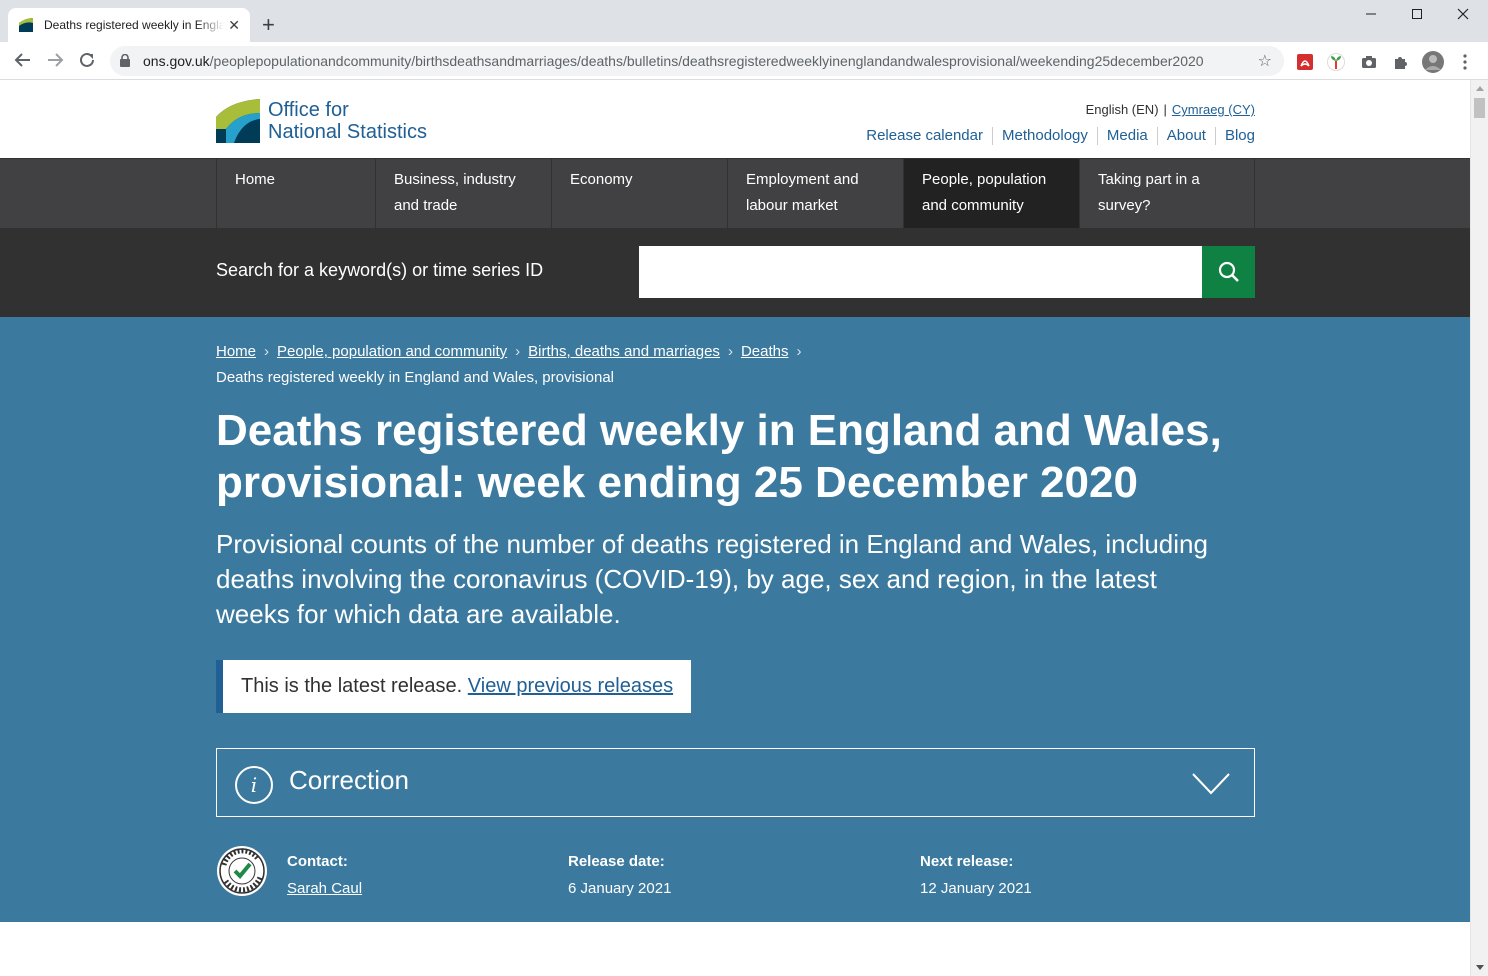  I want to click on release-calendar-link: Release calendar, so click(924, 136).